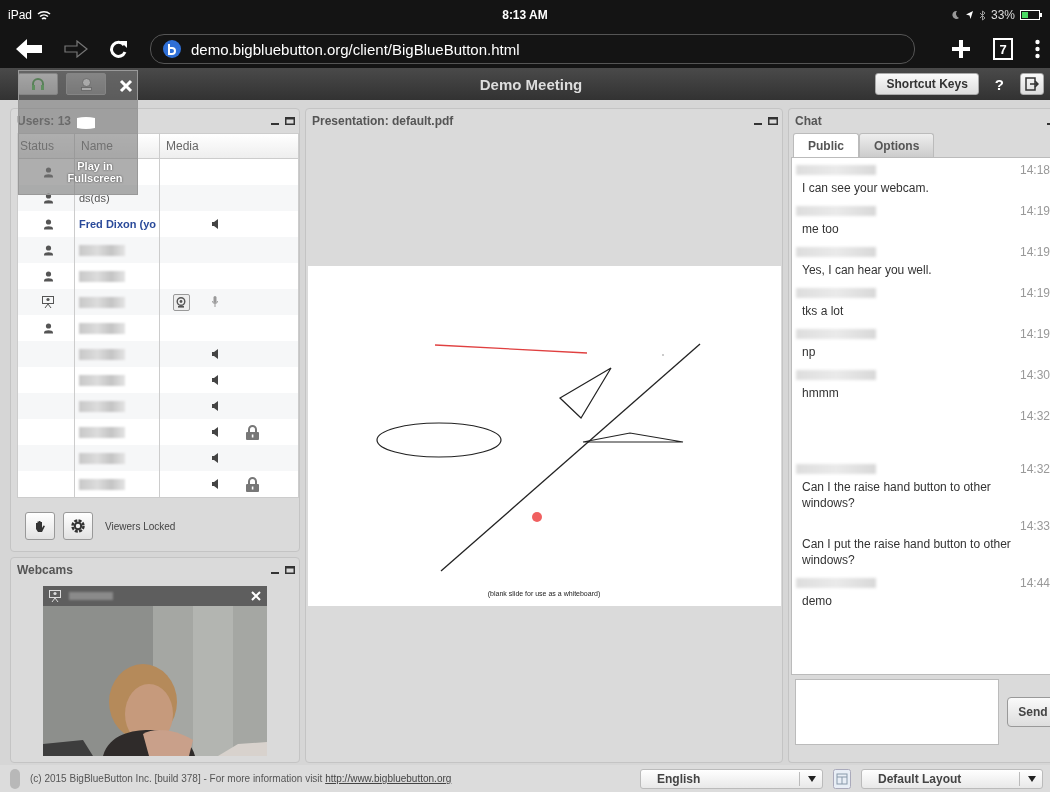  What do you see at coordinates (383, 121) in the screenshot?
I see `panel-title: Presentation: default.pdf` at bounding box center [383, 121].